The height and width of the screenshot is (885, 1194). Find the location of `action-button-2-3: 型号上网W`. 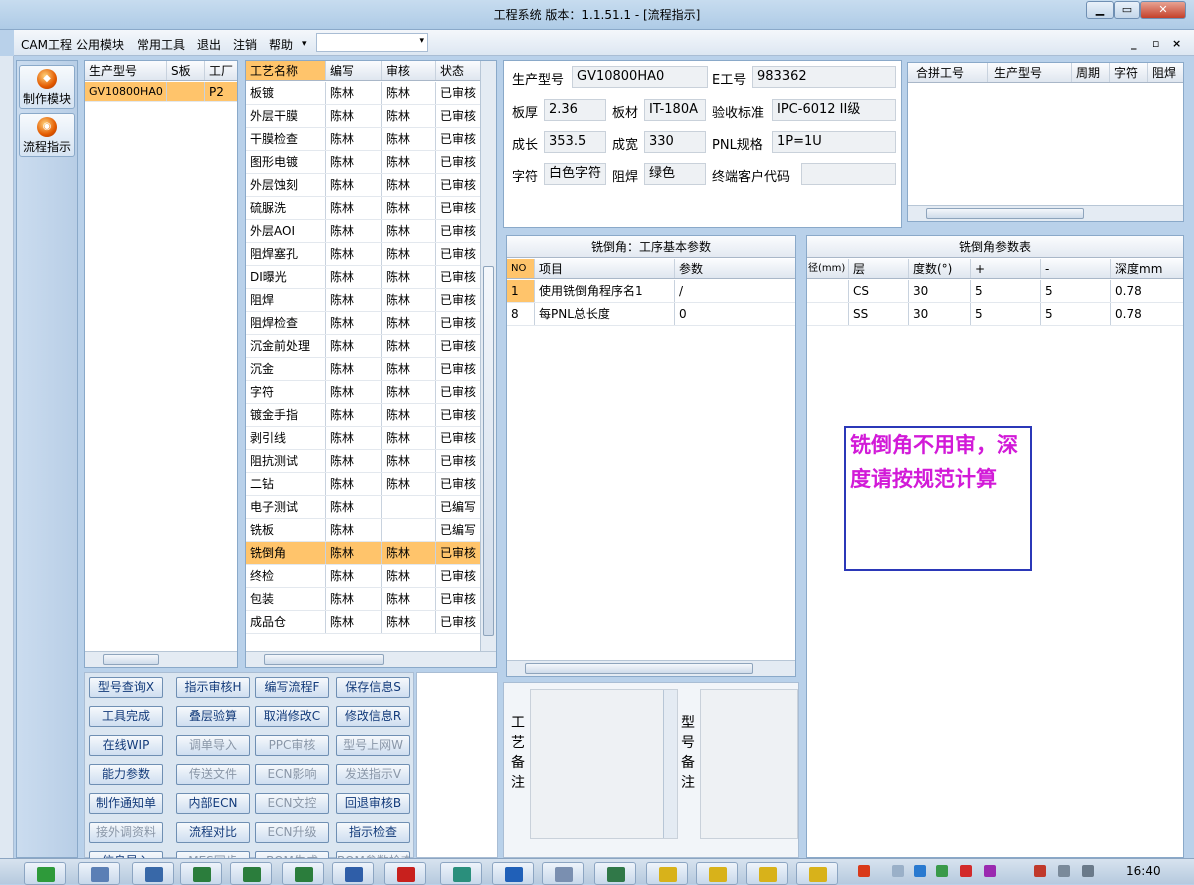

action-button-2-3: 型号上网W is located at coordinates (373, 745).